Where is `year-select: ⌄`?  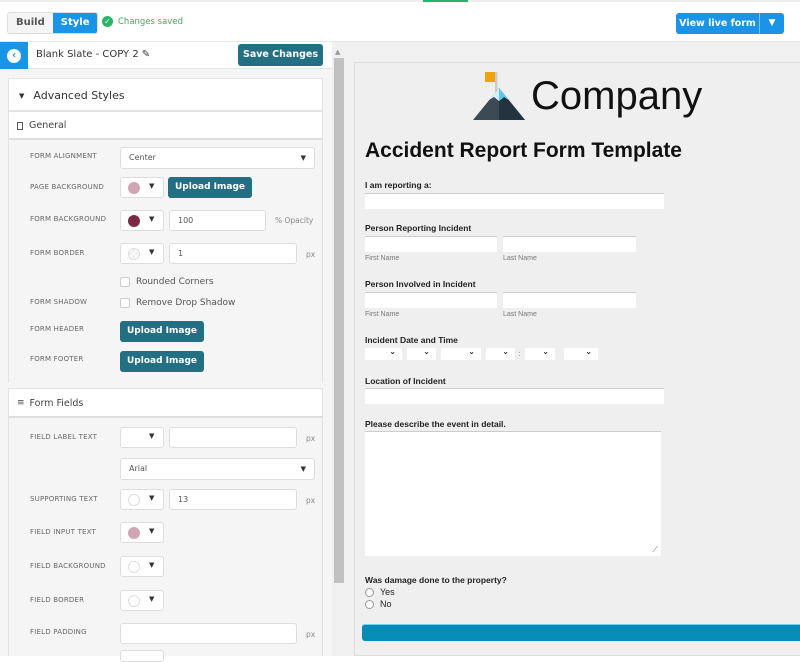
year-select: ⌄ is located at coordinates (461, 353).